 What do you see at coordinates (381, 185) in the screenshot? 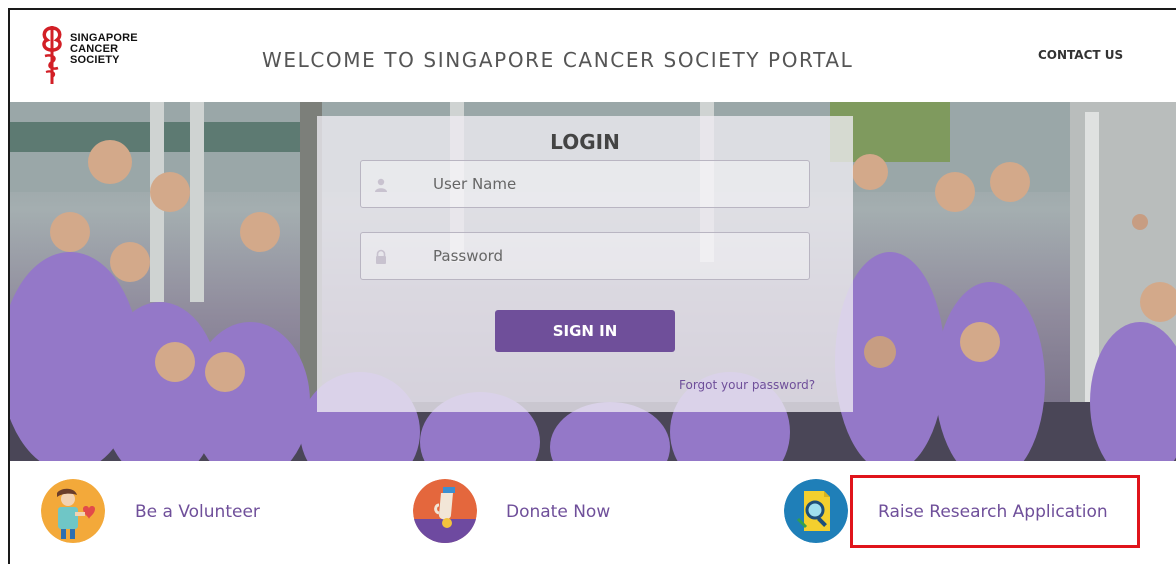
I see `user-icon` at bounding box center [381, 185].